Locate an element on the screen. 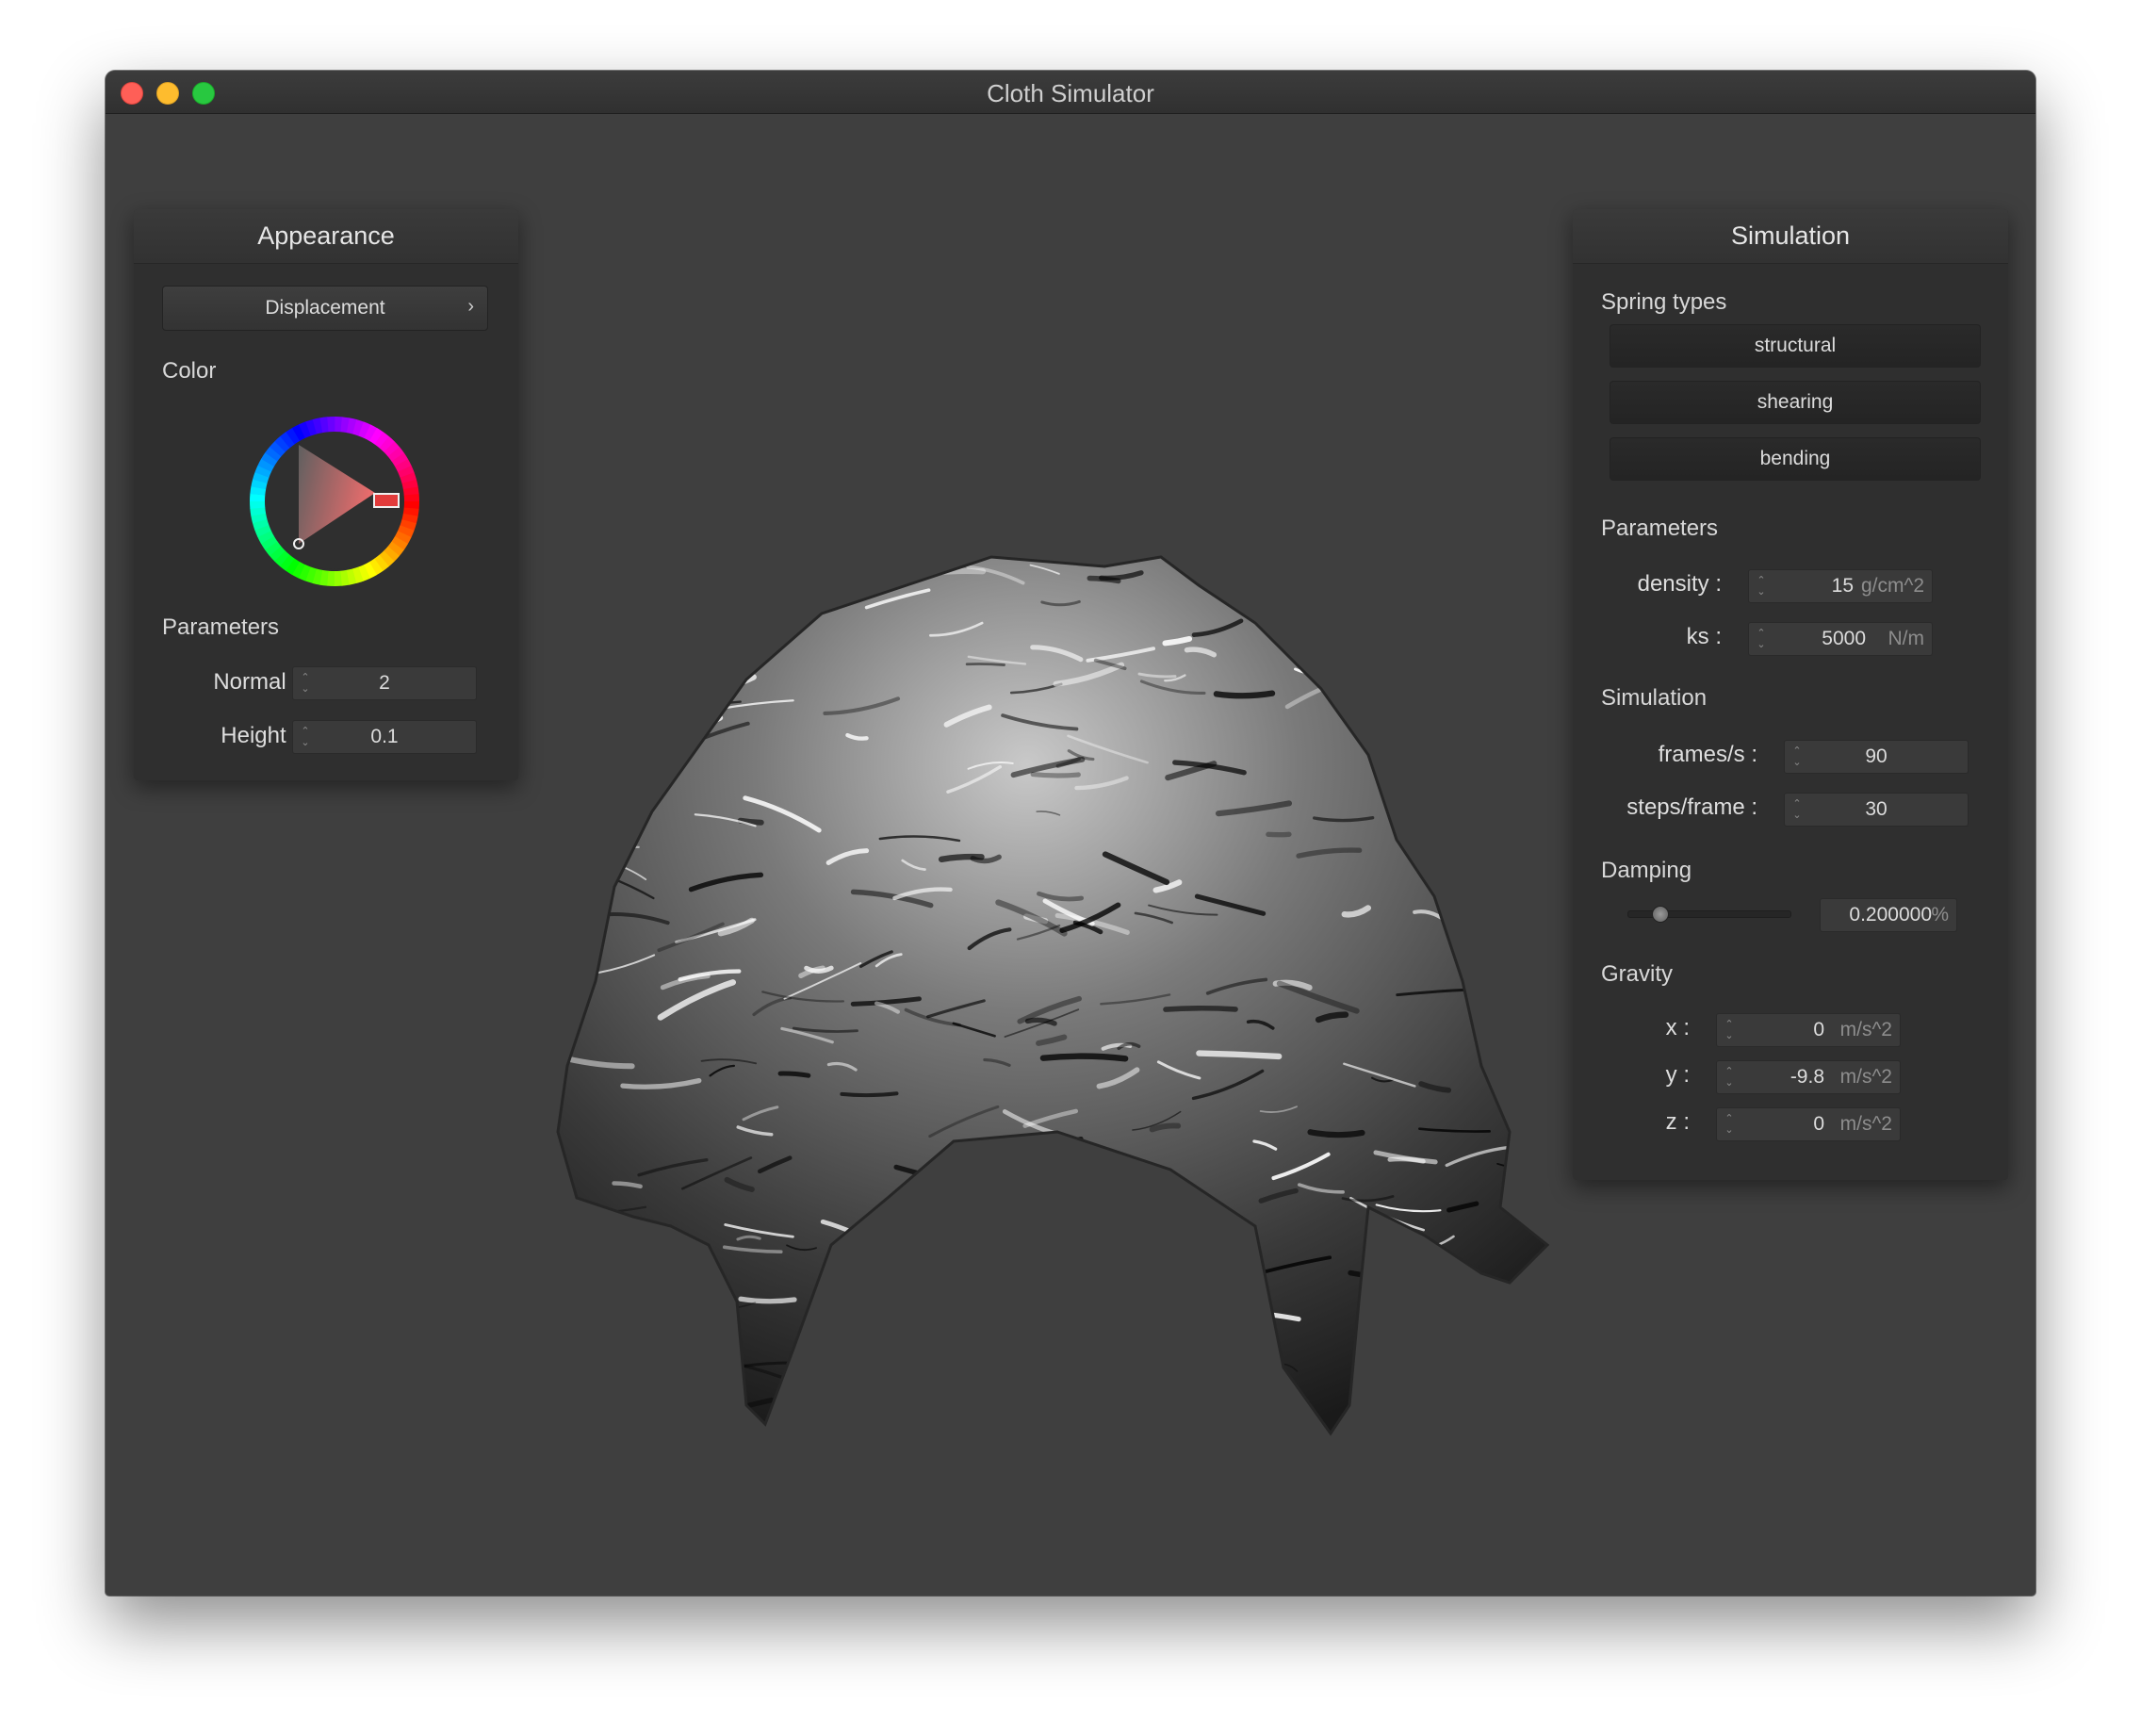 The width and height of the screenshot is (2141, 1736). normal-input: ⌃ ⌄ 2 is located at coordinates (384, 683).